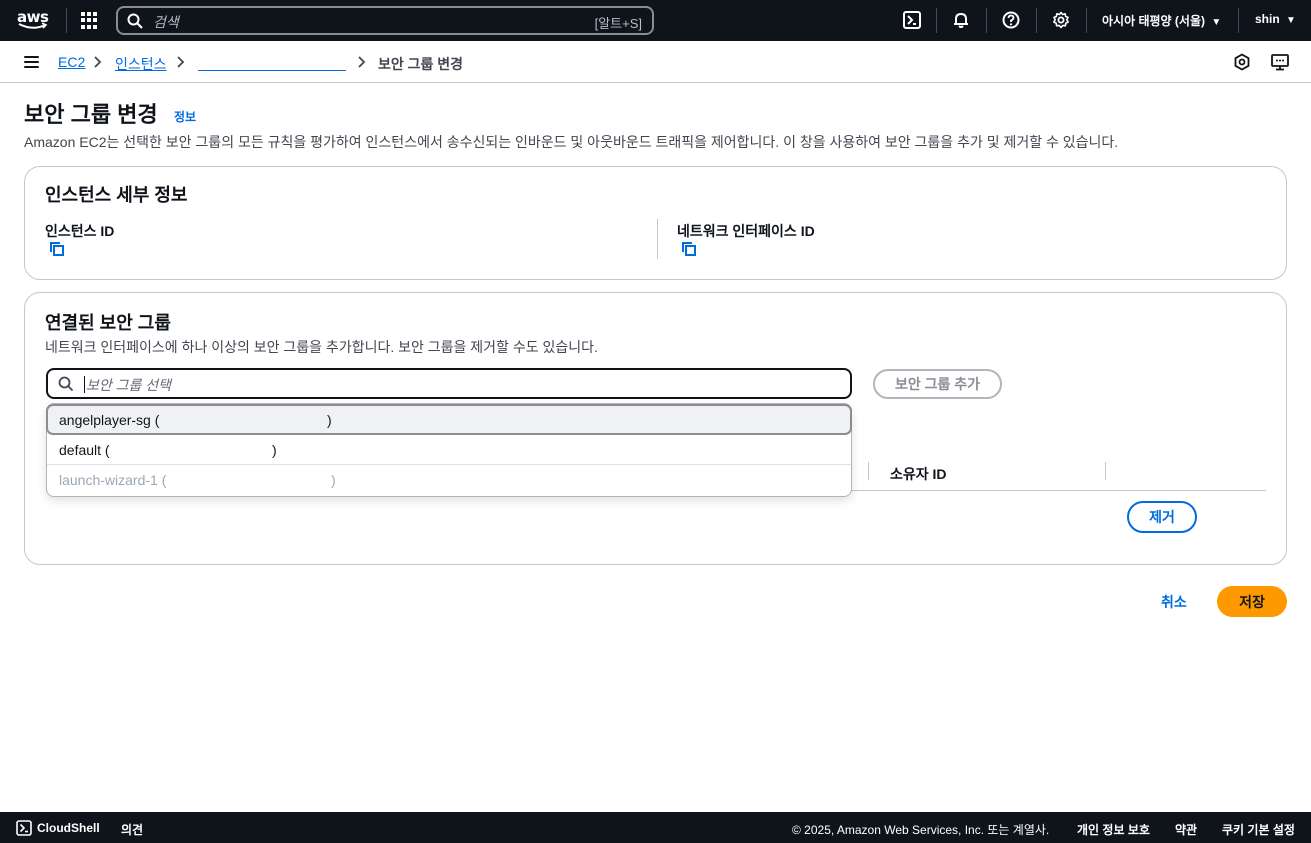 Image resolution: width=1311 pixels, height=843 pixels. I want to click on cookie-preferences-link: 쿠키 기본 설정, so click(1258, 829).